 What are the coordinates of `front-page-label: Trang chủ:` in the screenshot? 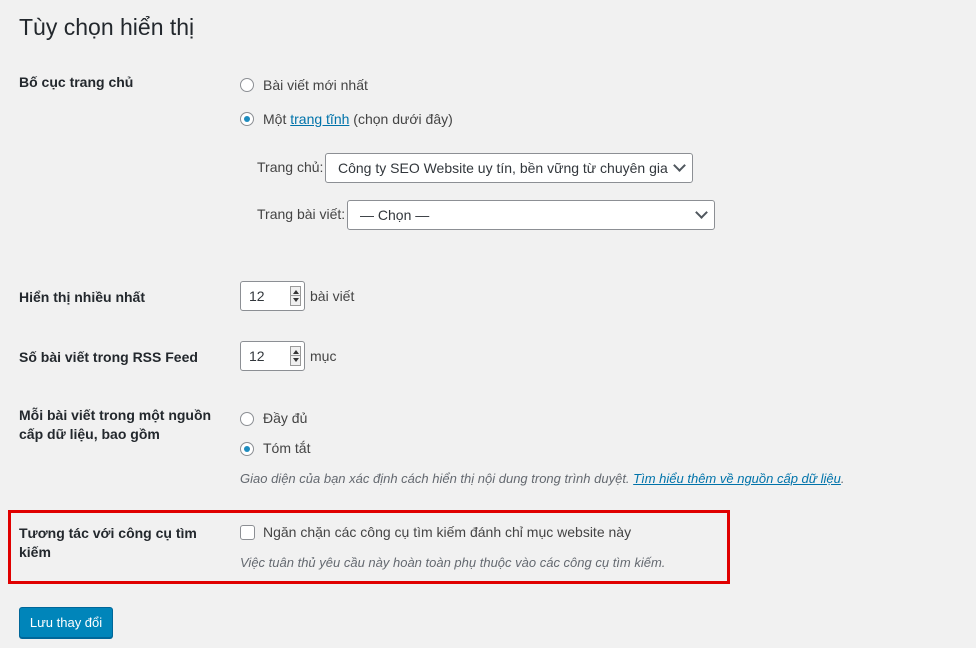 It's located at (290, 167).